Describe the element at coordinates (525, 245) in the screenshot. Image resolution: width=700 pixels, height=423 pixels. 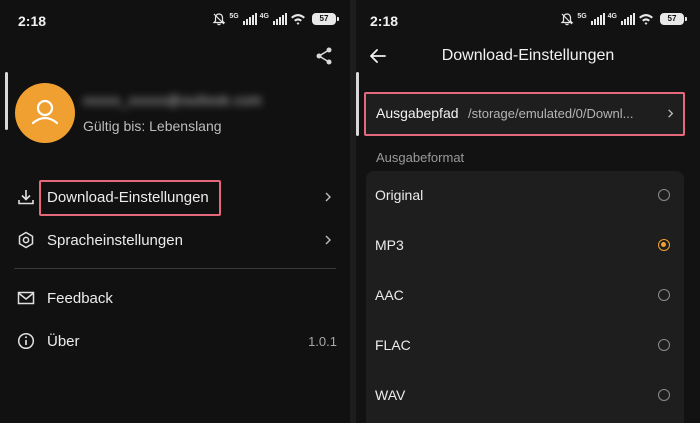
I see `format-option-mp3: MP3` at that location.